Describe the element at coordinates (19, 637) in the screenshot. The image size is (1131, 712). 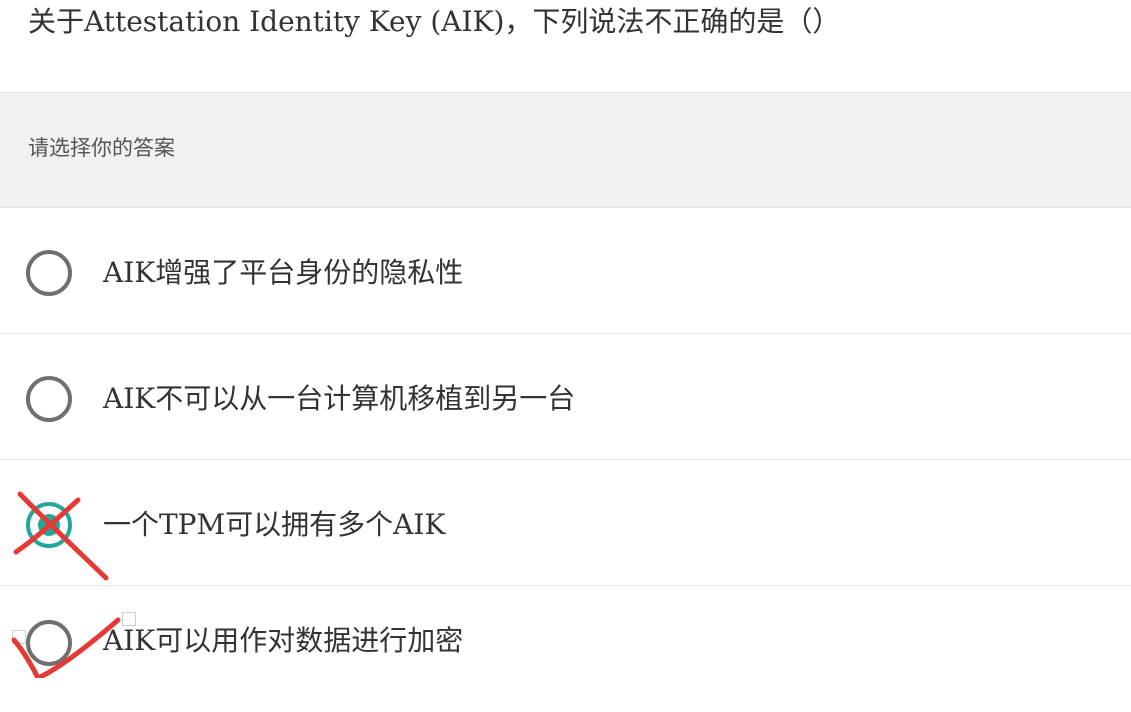
I see `selection-handle-left` at that location.